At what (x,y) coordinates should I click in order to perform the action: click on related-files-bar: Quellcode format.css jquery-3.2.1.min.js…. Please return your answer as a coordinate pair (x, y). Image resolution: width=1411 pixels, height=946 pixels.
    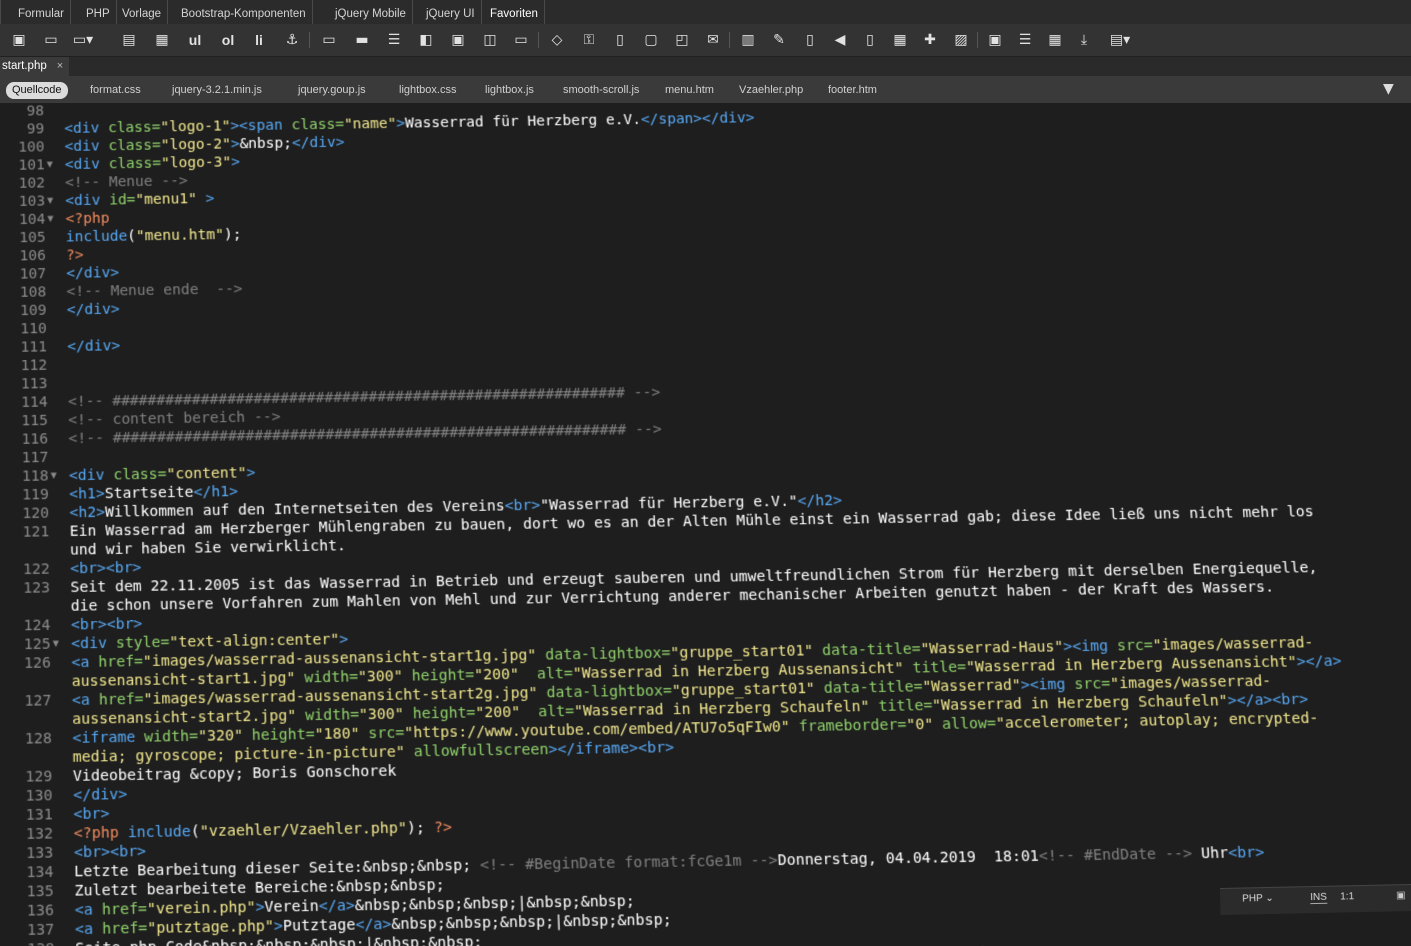
    Looking at the image, I should click on (705, 90).